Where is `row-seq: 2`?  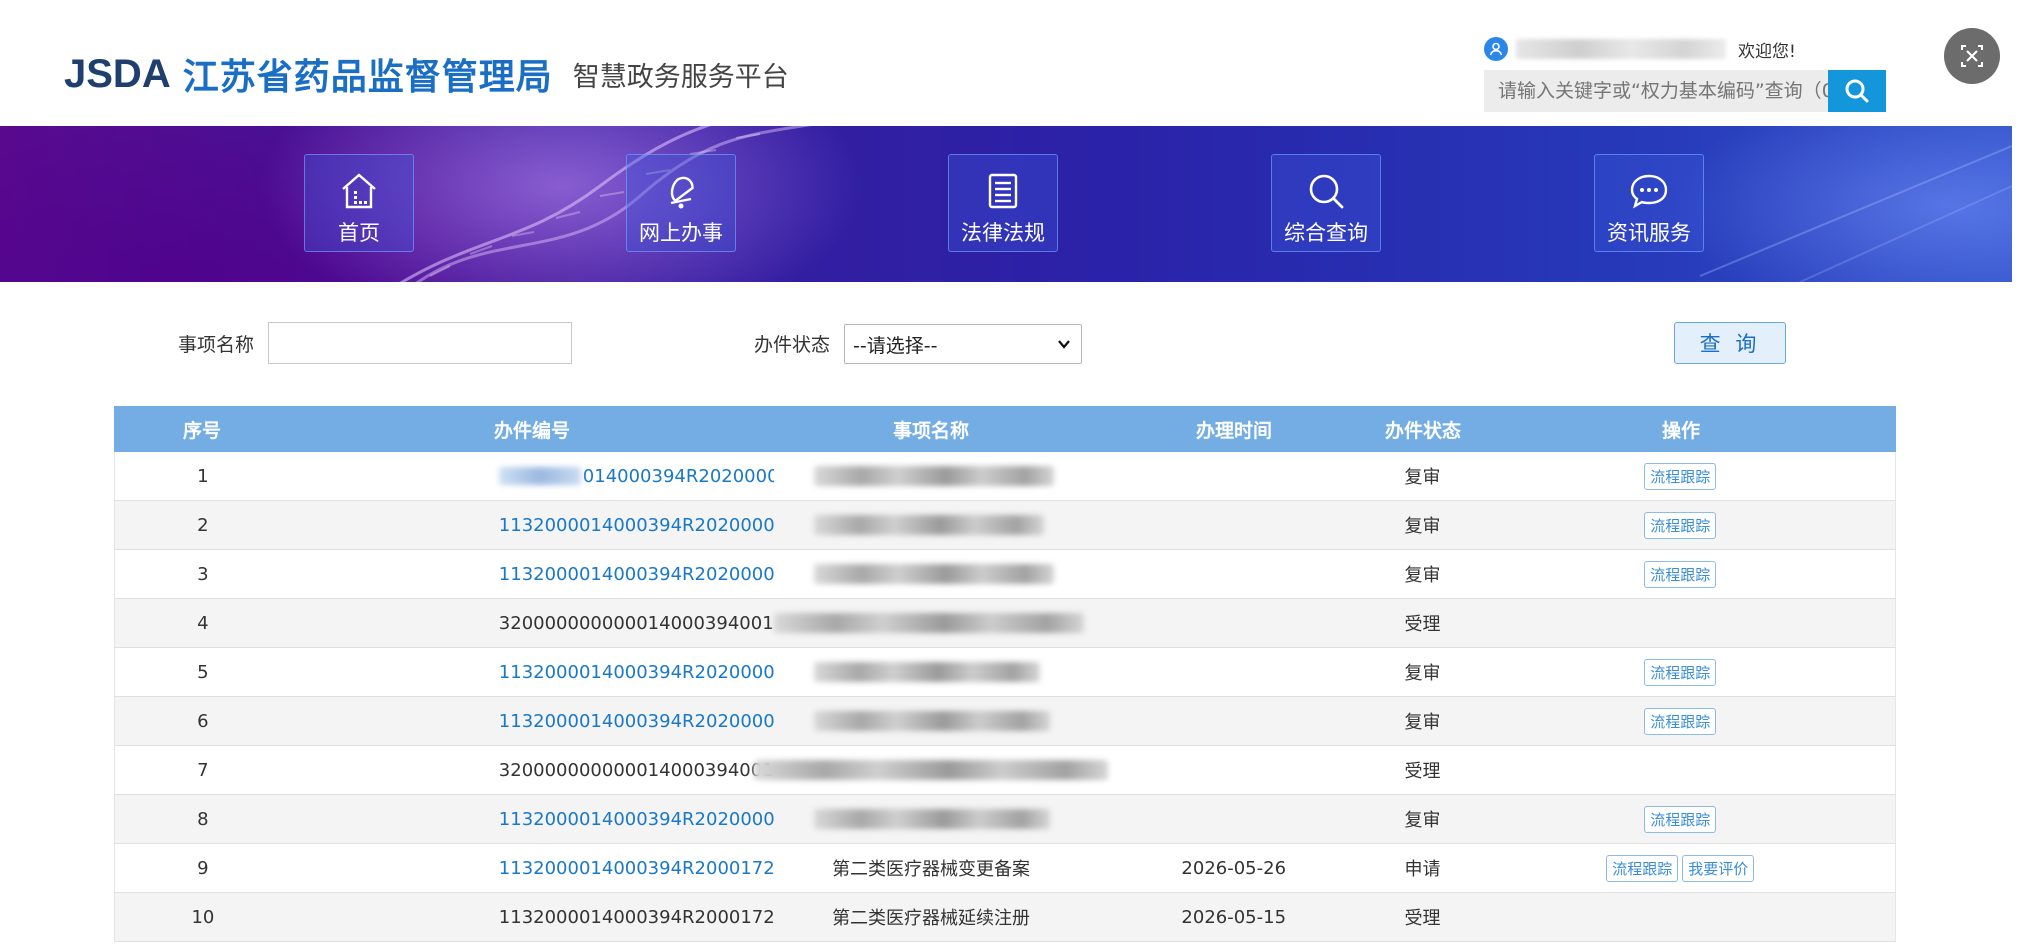
row-seq: 2 is located at coordinates (203, 525).